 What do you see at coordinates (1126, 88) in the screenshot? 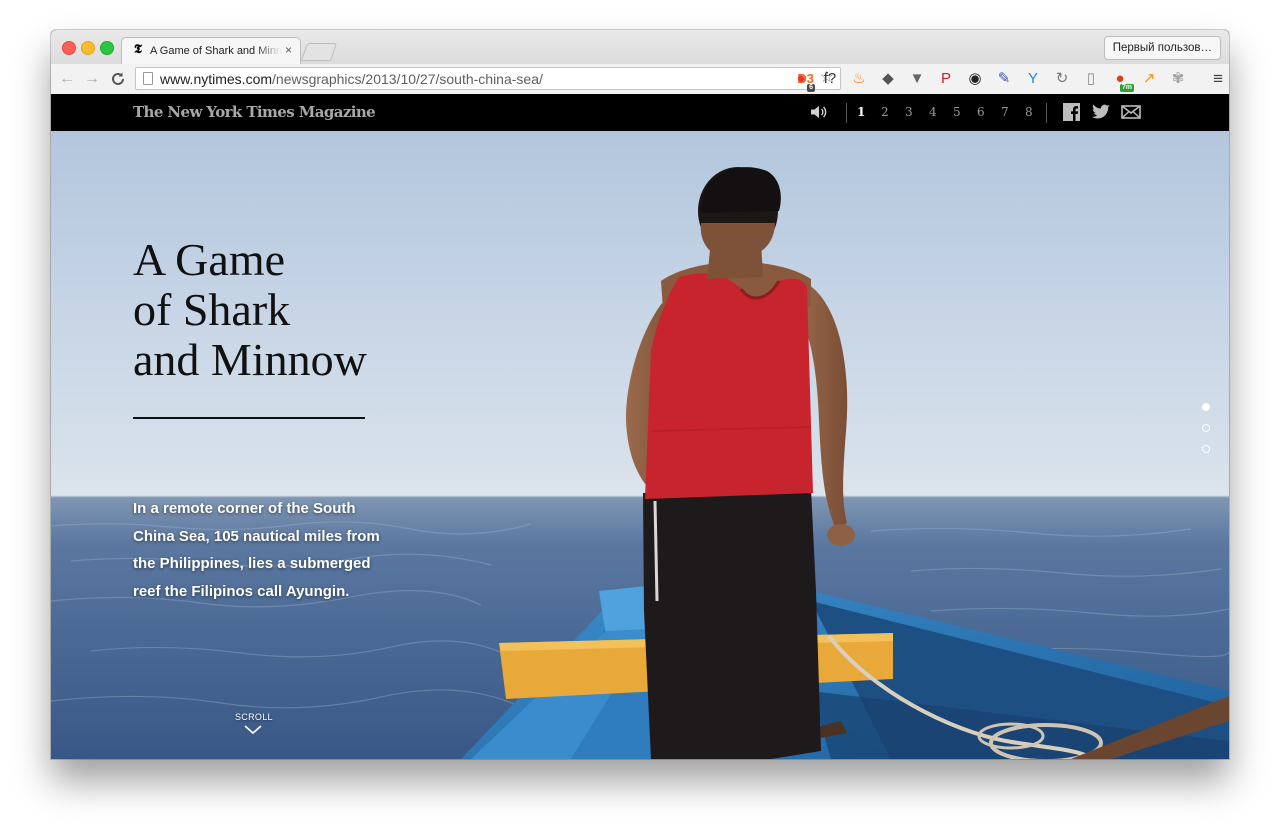
I see `extension-badge: 7m` at bounding box center [1126, 88].